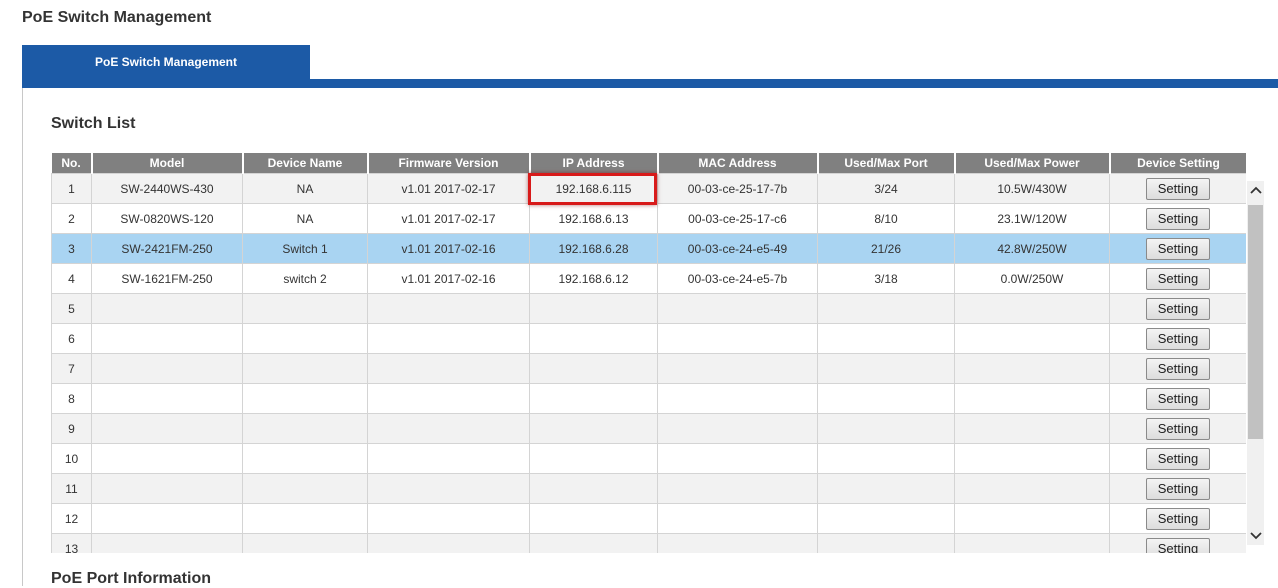 This screenshot has height=588, width=1278. What do you see at coordinates (1032, 278) in the screenshot?
I see `cell-used-max-power: 0.0W/250W` at bounding box center [1032, 278].